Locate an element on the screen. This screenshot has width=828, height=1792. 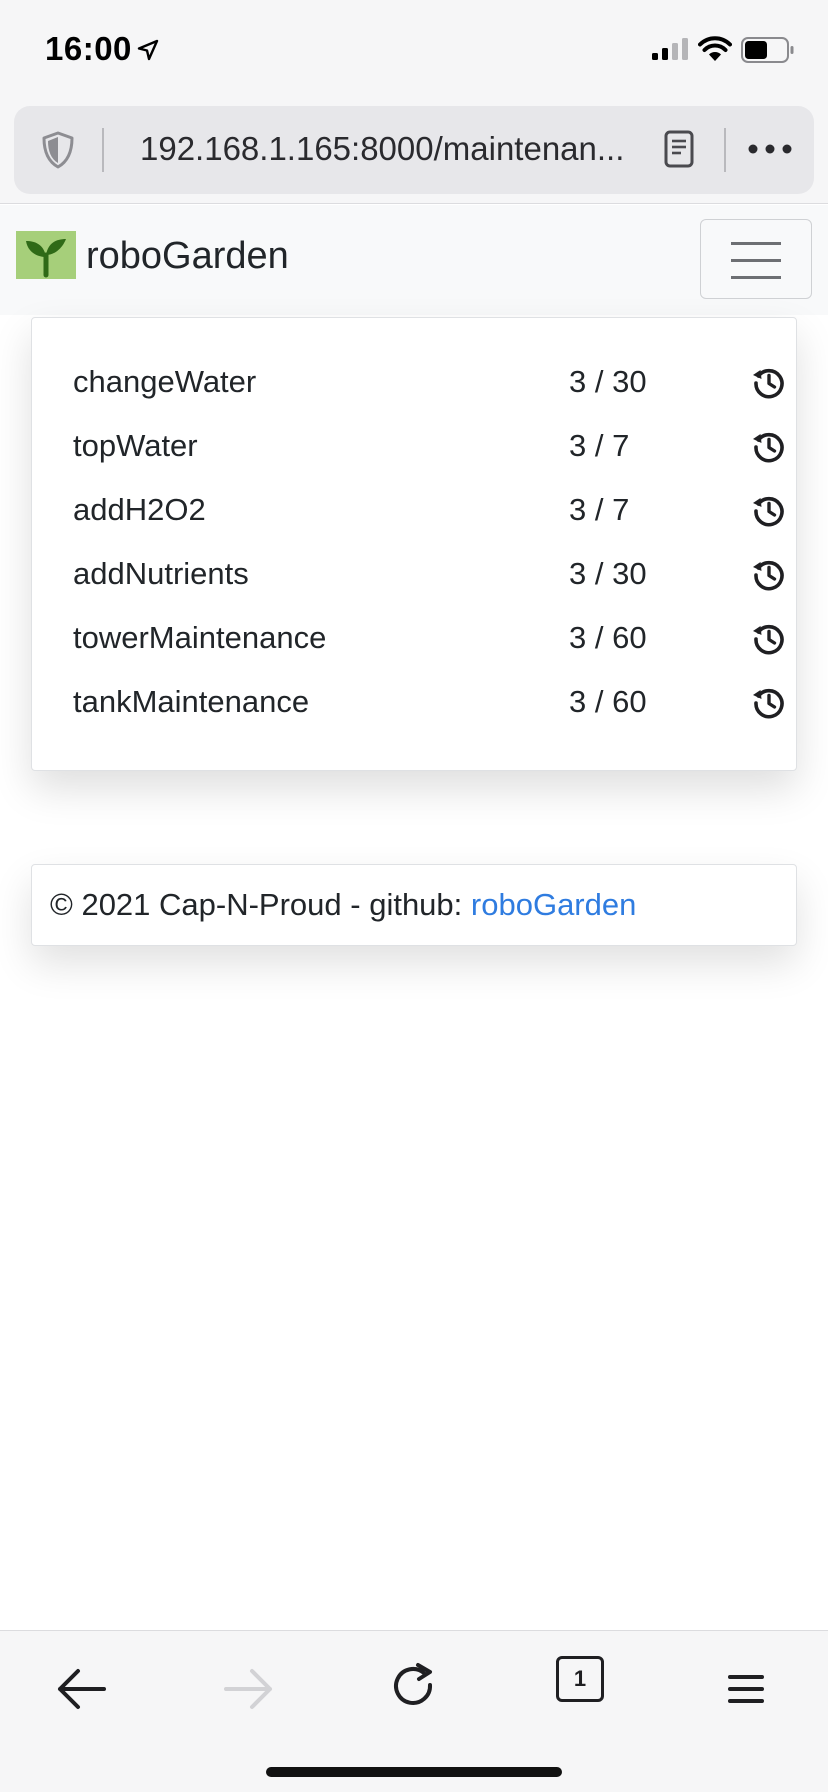
task-name: towerMaintenance is located at coordinates (200, 637).